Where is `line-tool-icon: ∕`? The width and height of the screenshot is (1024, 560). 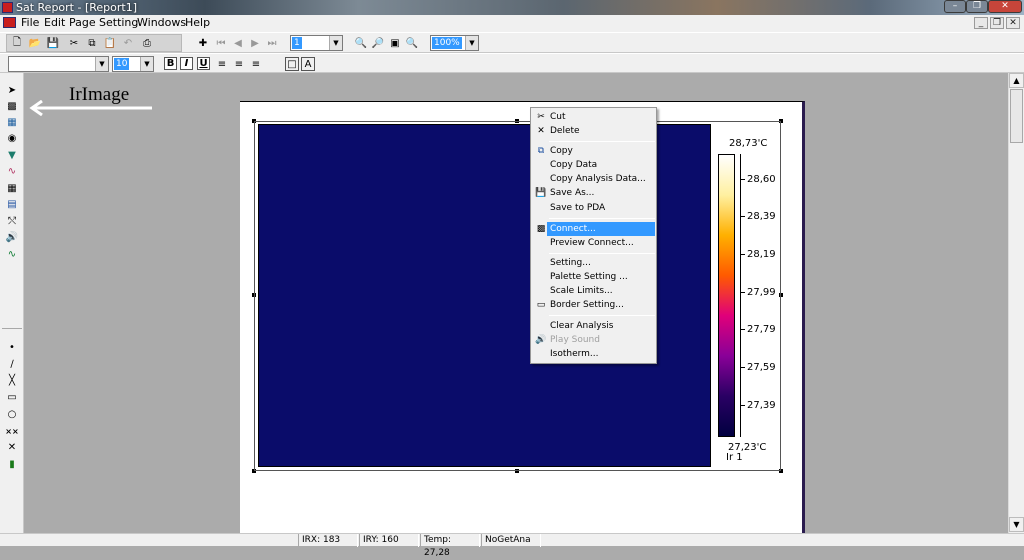 line-tool-icon: ∕ is located at coordinates (12, 365).